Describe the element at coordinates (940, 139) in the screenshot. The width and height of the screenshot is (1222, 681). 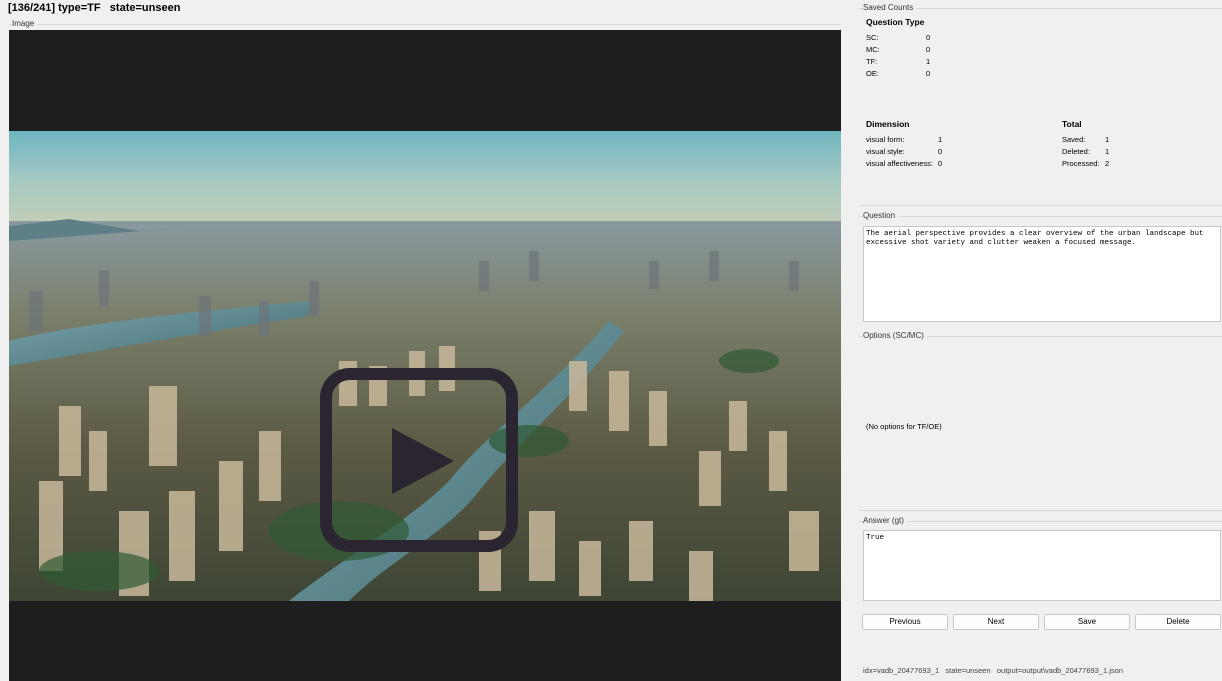
I see `dim-form-value: 1` at that location.